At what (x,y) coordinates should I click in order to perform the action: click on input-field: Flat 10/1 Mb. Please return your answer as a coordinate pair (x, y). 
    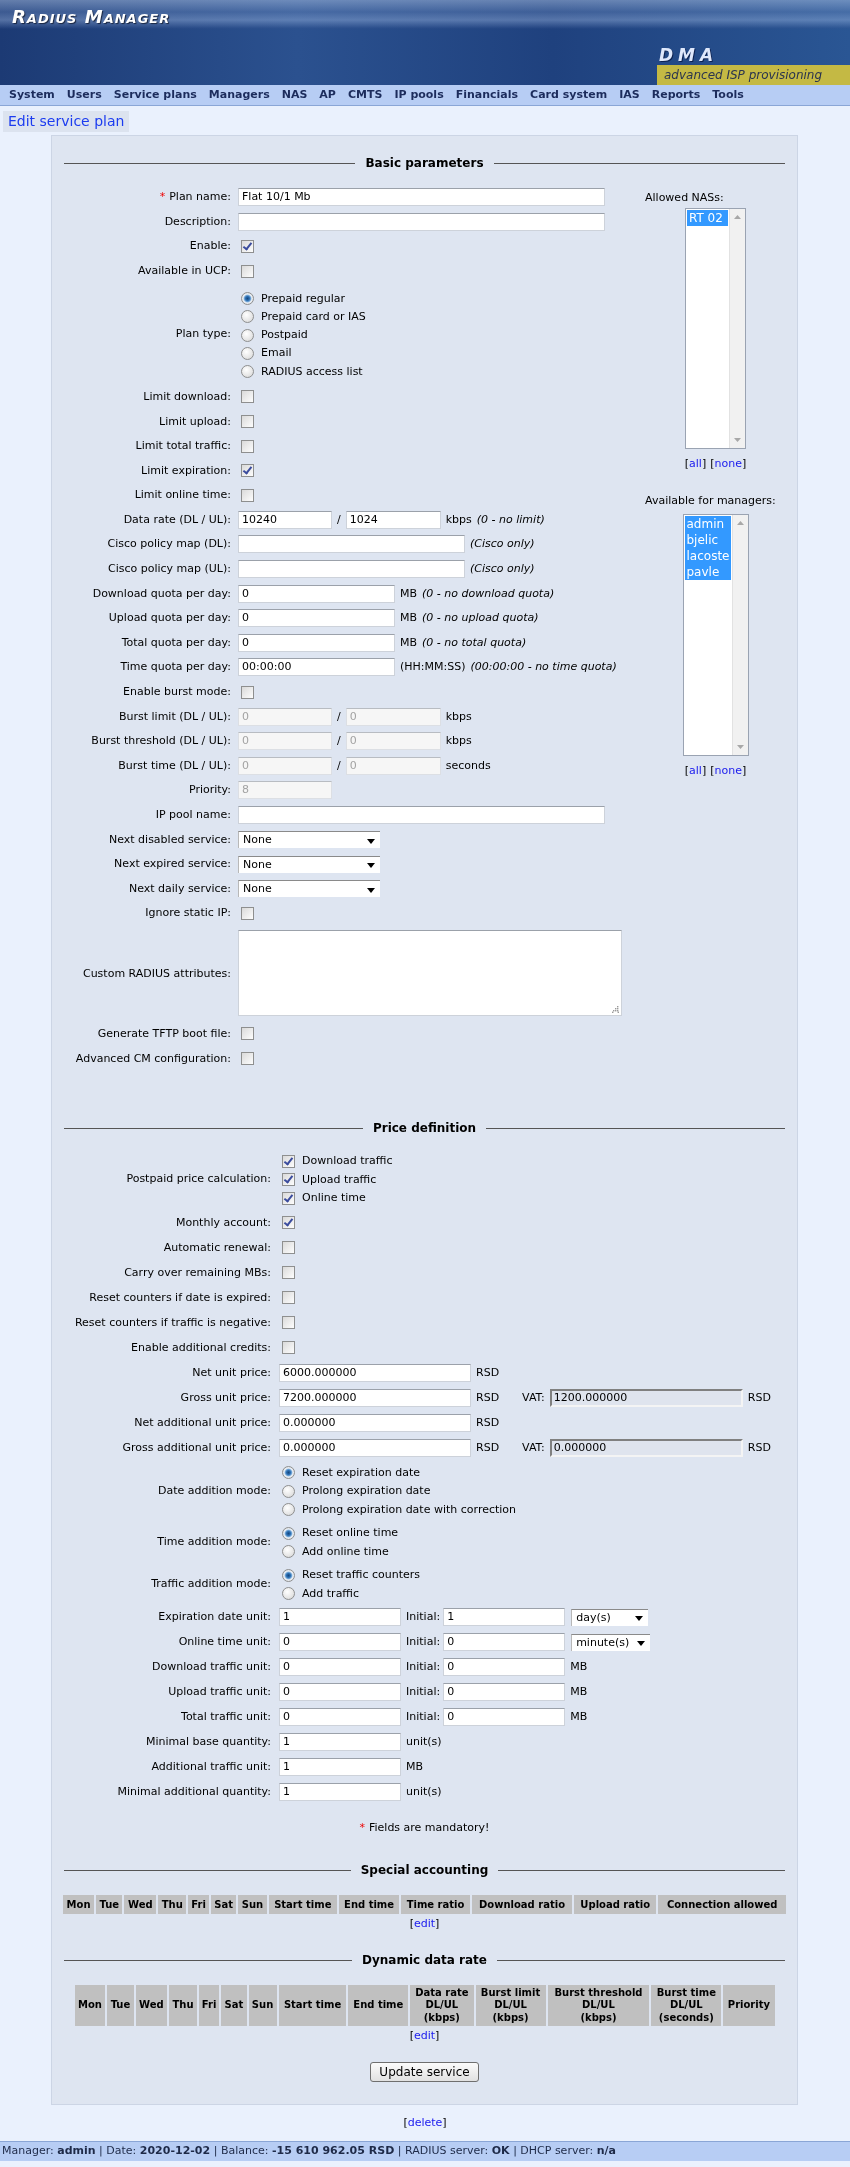
    Looking at the image, I should click on (421, 197).